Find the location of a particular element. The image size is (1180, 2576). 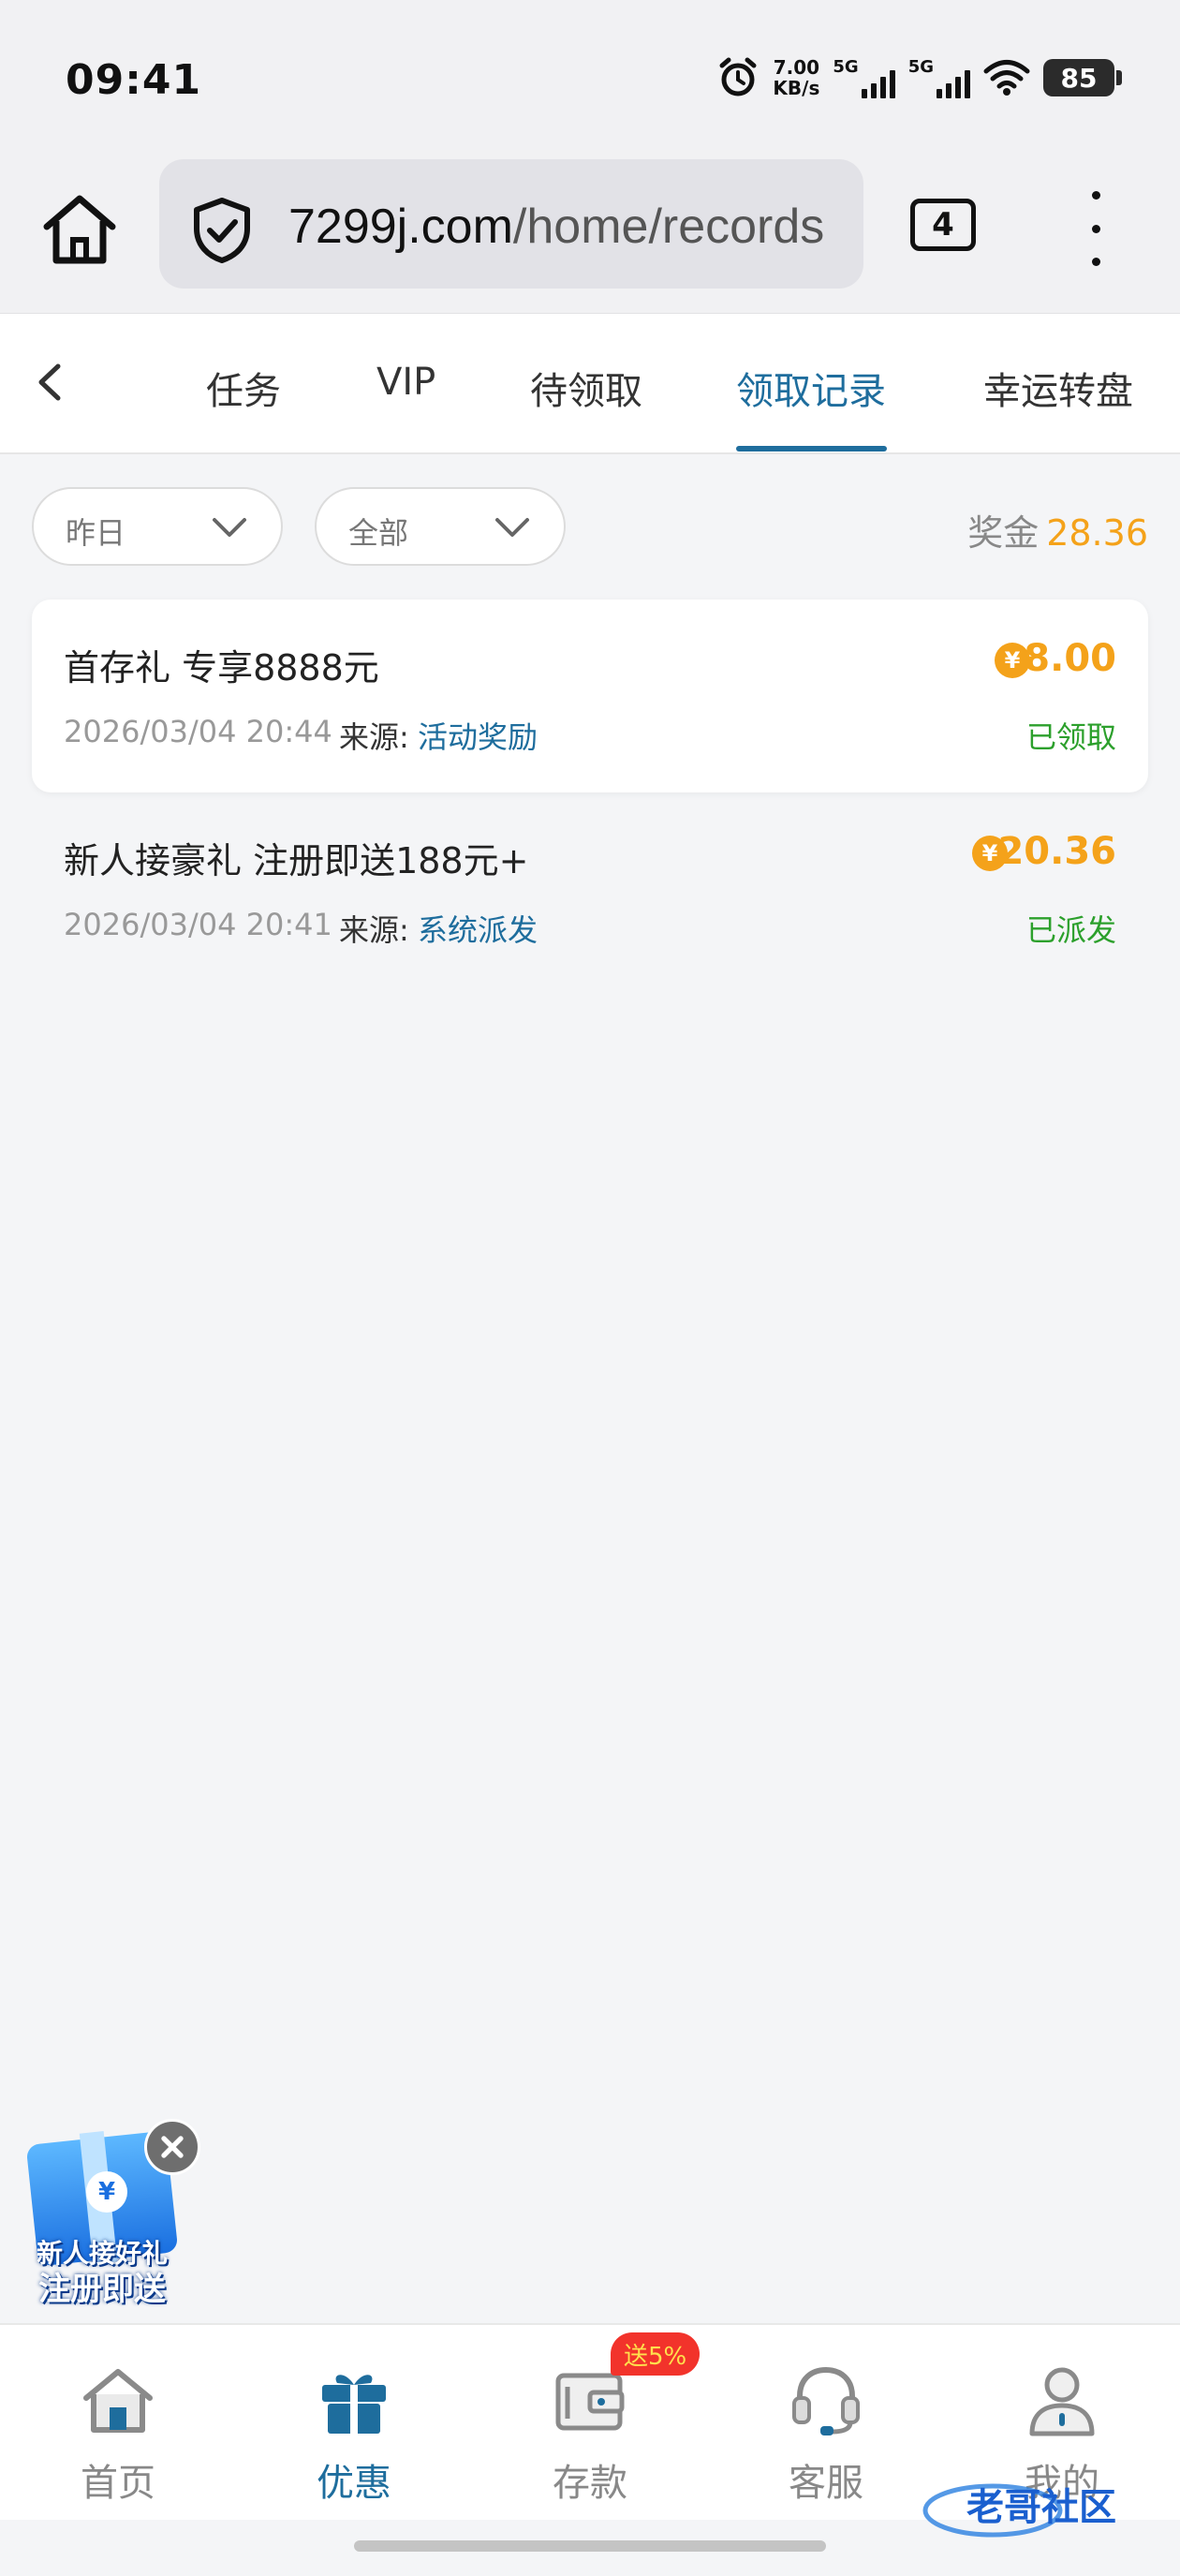

bottom-nav-deposit-label: 存款 is located at coordinates (590, 2484).